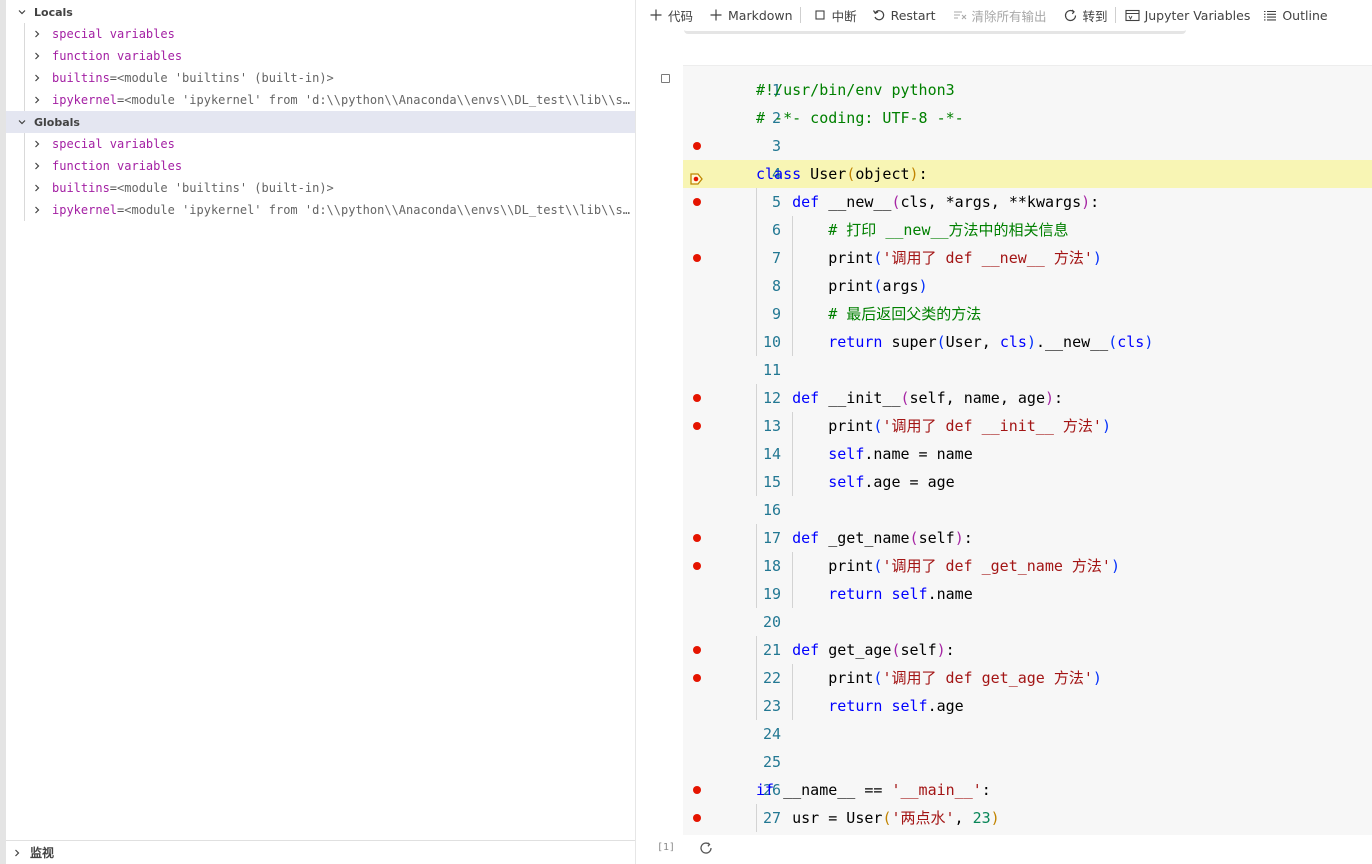 The image size is (1372, 864). I want to click on previous-cell-scrollbar, so click(935, 30).